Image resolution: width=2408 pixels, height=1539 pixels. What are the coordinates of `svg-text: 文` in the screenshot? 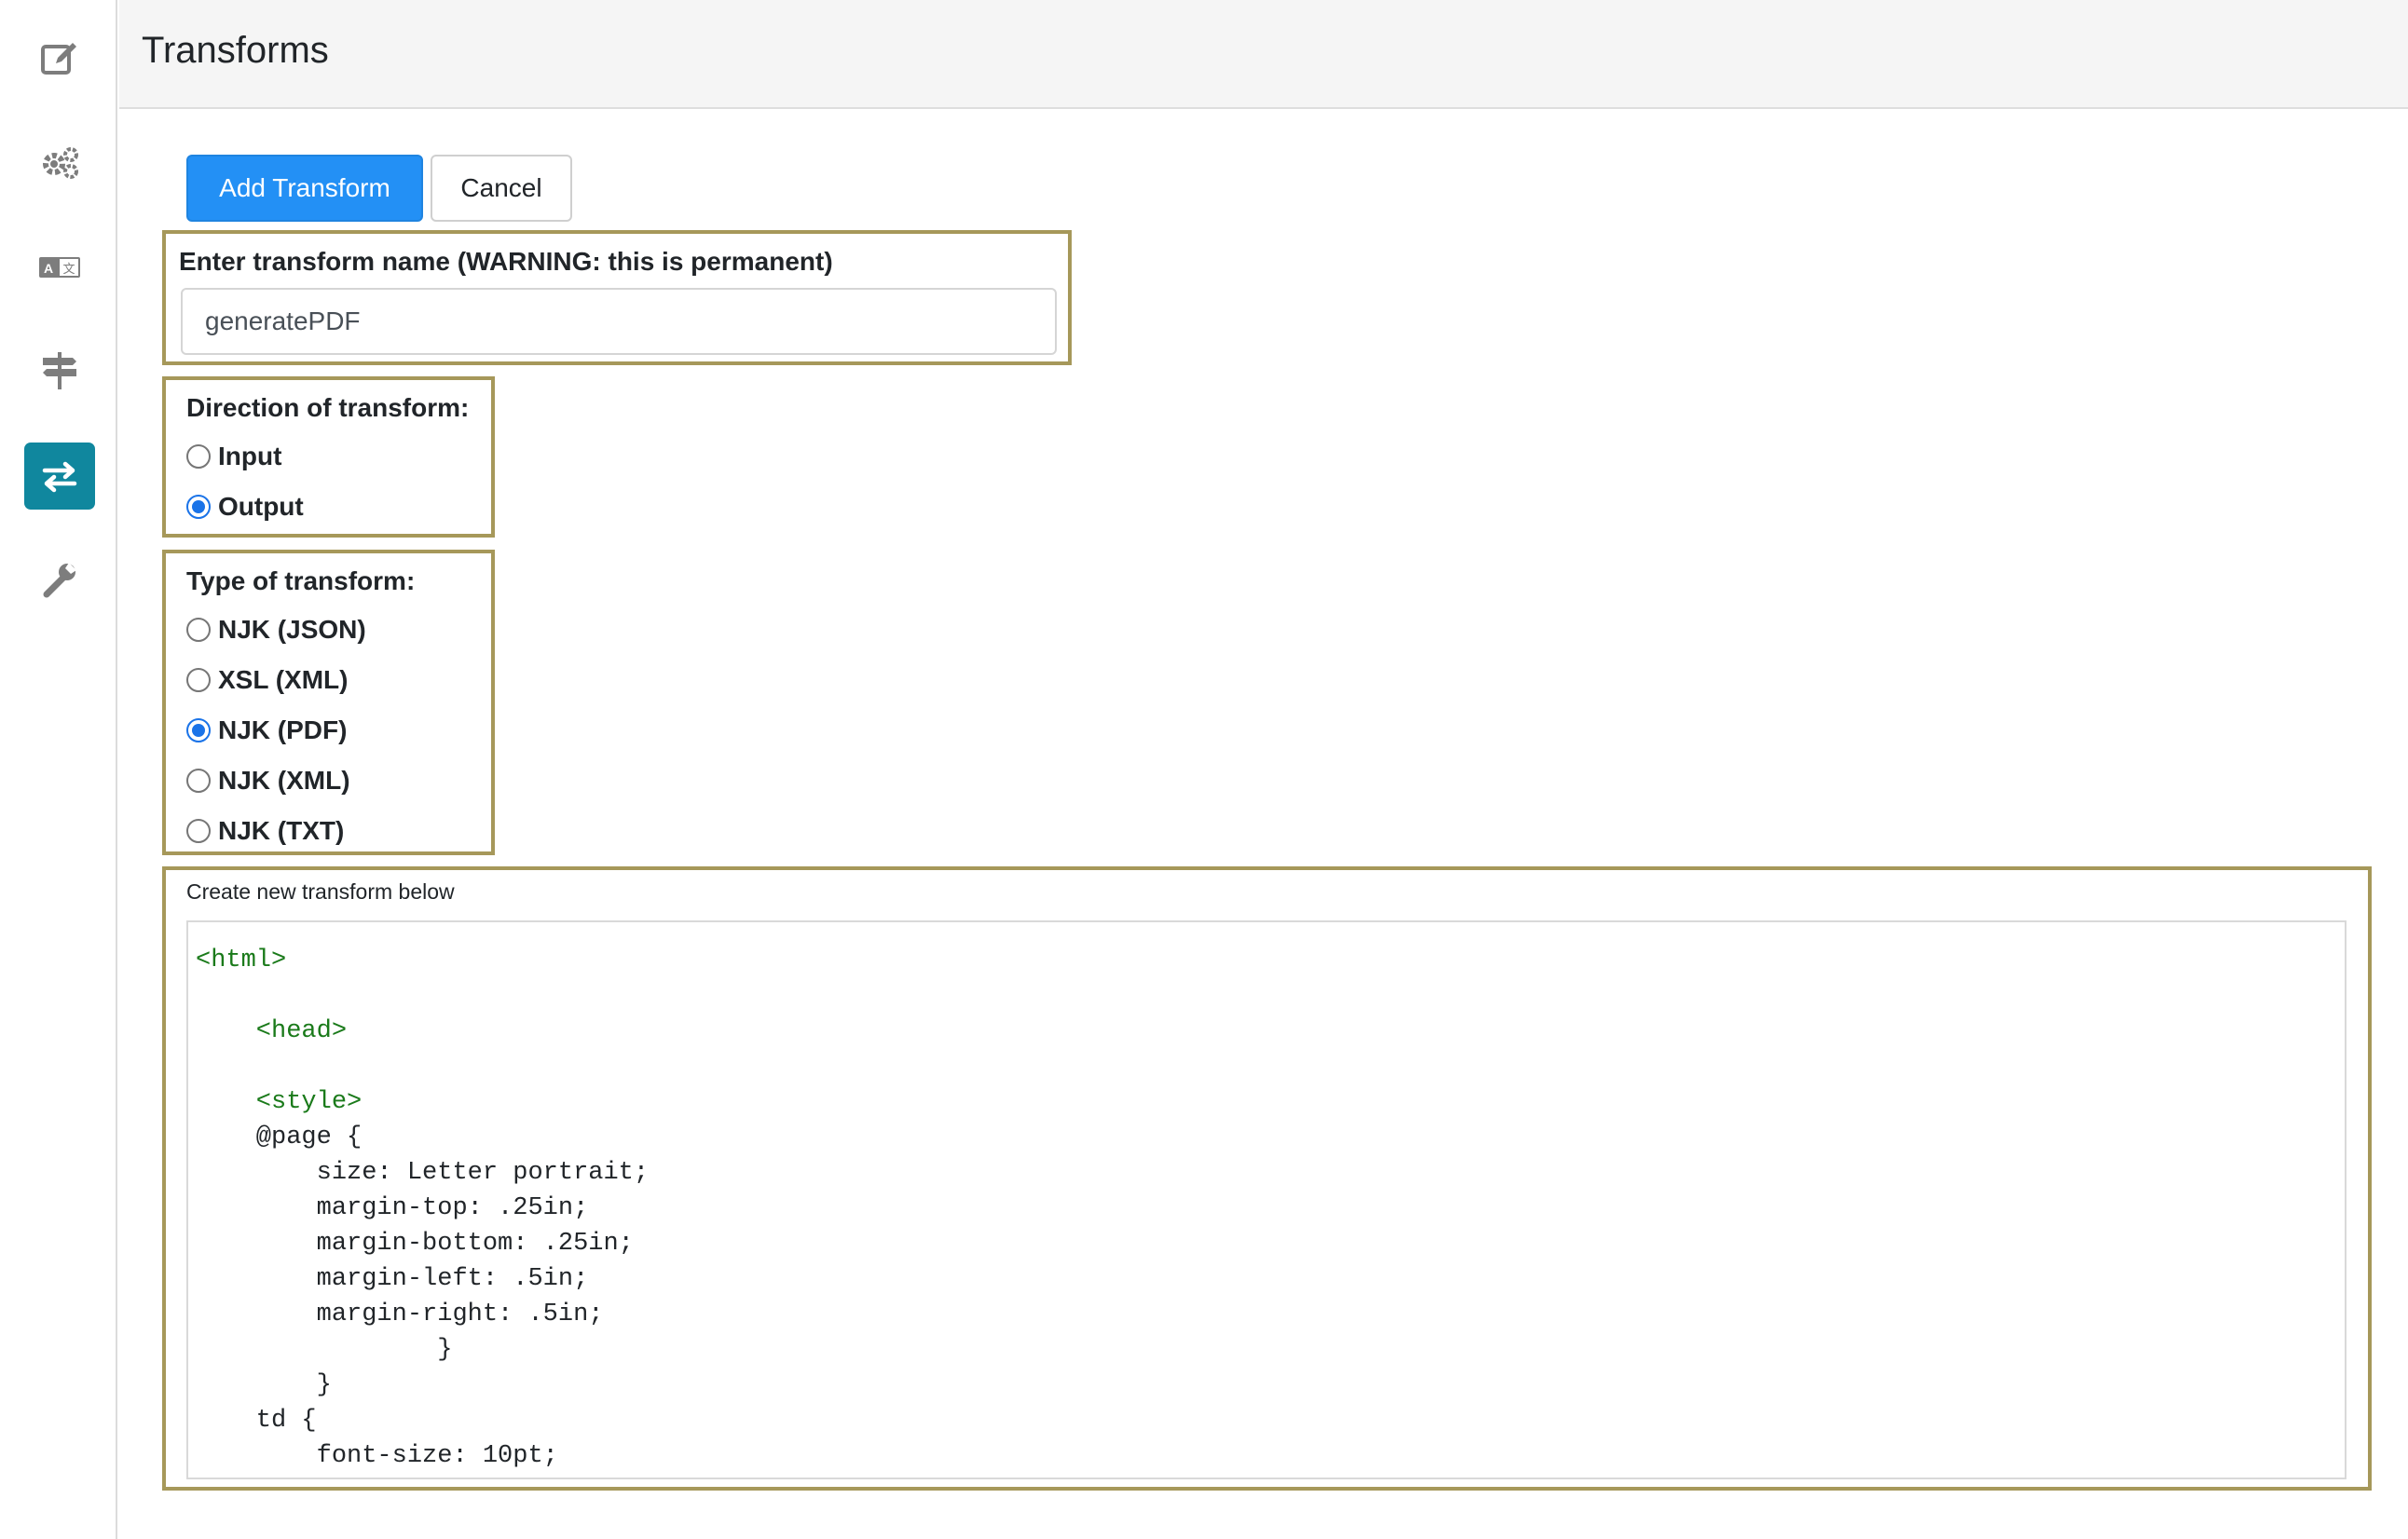 It's located at (68, 270).